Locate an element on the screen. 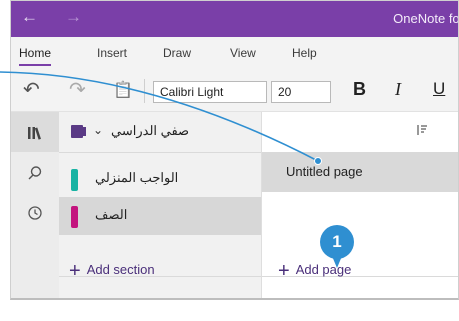  ribbon-tabs: Home Insert Draw View Help is located at coordinates (234, 53).